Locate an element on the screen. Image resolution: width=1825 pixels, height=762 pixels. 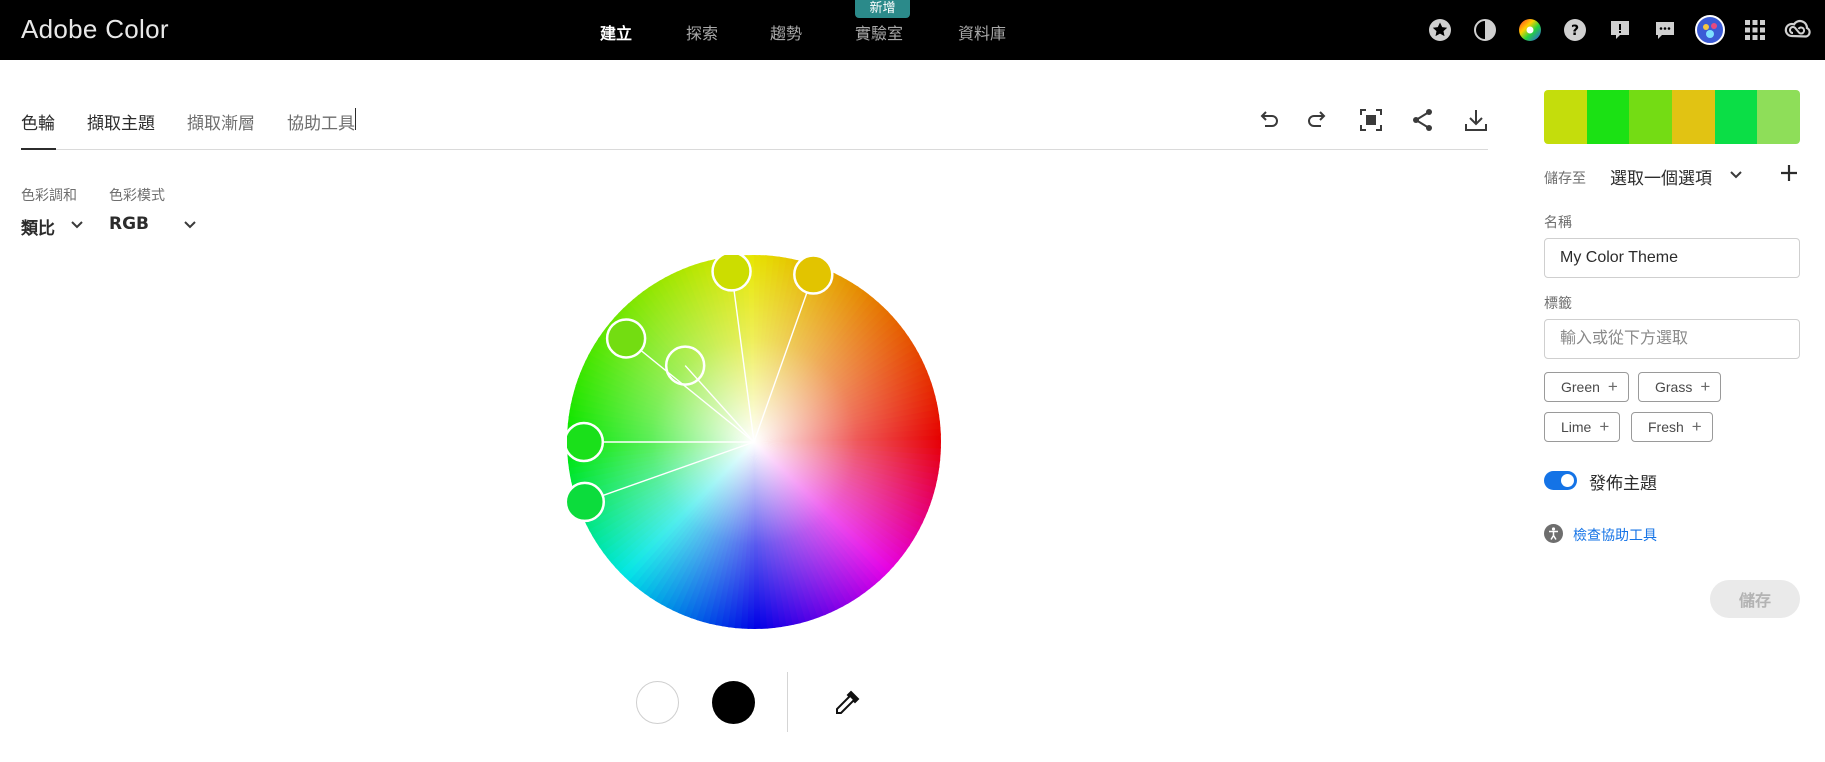
text-cursor is located at coordinates (355, 119).